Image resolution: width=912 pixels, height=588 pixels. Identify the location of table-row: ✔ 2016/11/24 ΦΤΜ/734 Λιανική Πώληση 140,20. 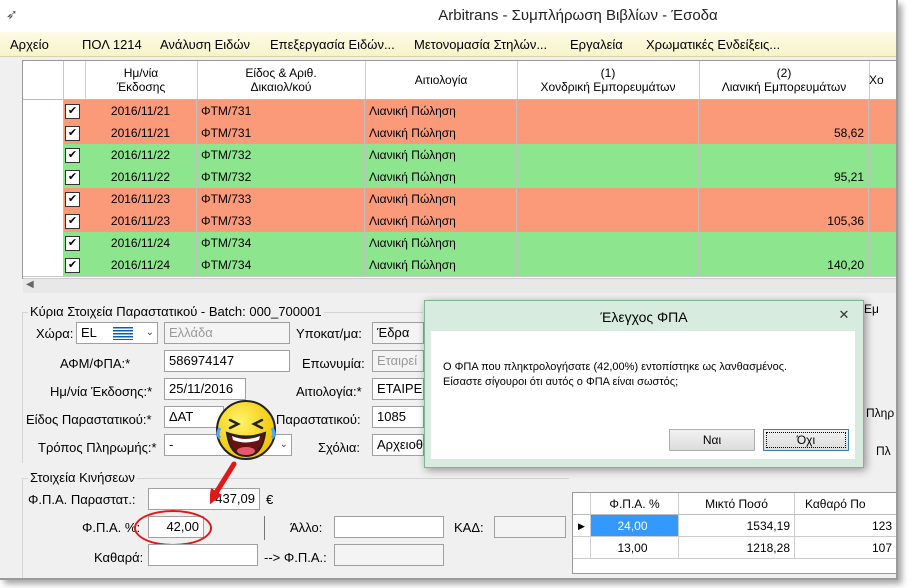
(459, 265).